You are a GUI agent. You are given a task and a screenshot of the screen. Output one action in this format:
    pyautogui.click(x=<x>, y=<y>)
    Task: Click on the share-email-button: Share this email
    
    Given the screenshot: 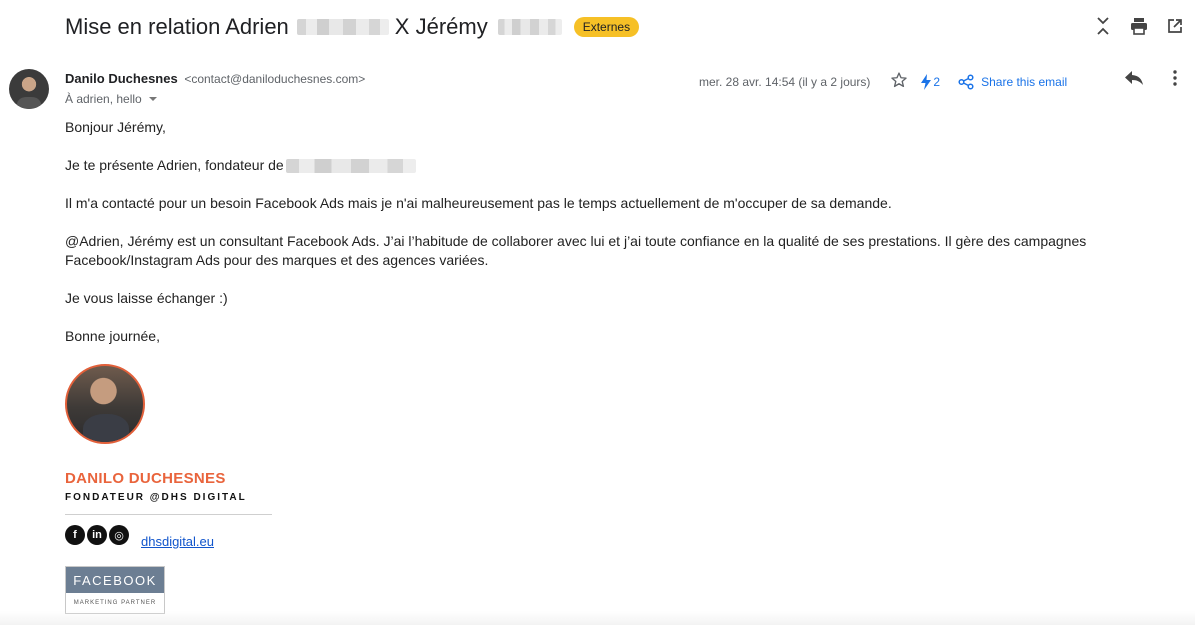 What is the action you would take?
    pyautogui.click(x=1013, y=81)
    